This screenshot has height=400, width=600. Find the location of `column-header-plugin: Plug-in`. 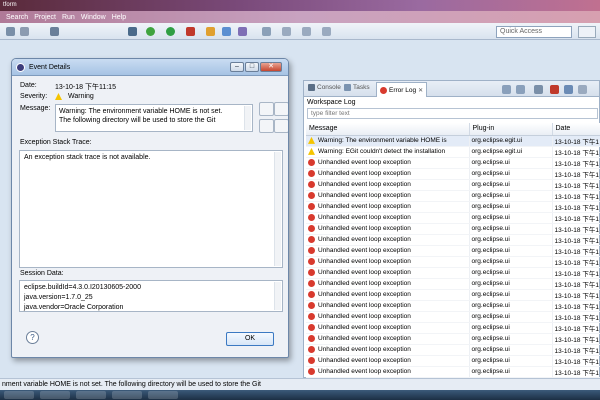

column-header-plugin: Plug-in is located at coordinates (511, 129).